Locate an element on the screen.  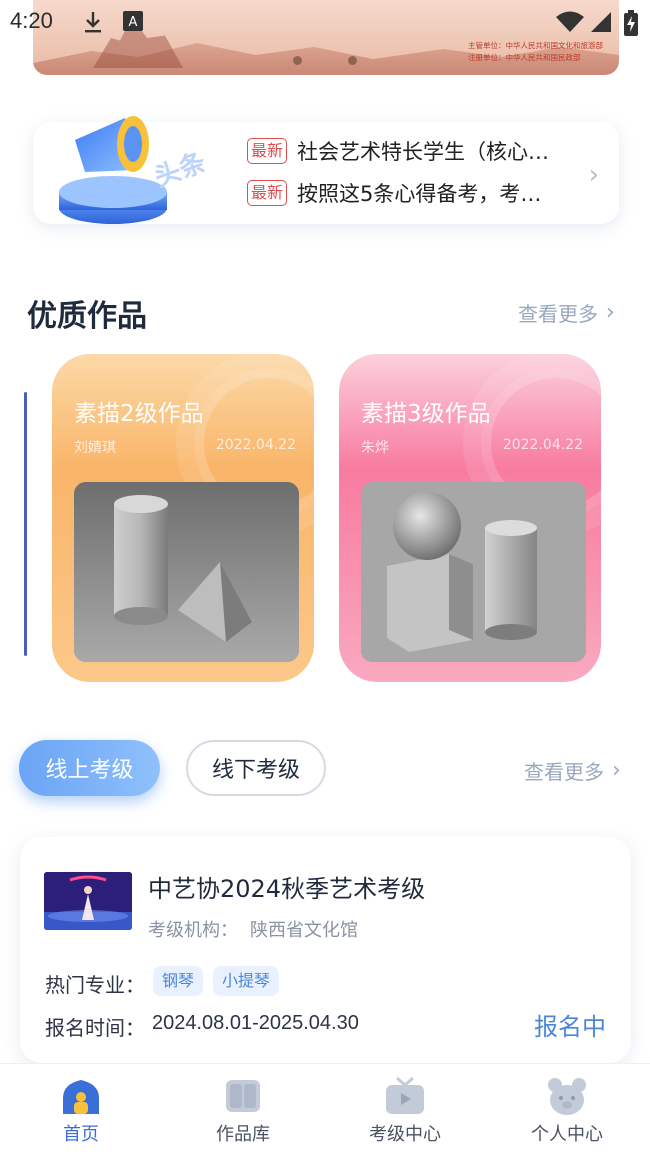
exam-more-link: 查看更多 › is located at coordinates (572, 770).